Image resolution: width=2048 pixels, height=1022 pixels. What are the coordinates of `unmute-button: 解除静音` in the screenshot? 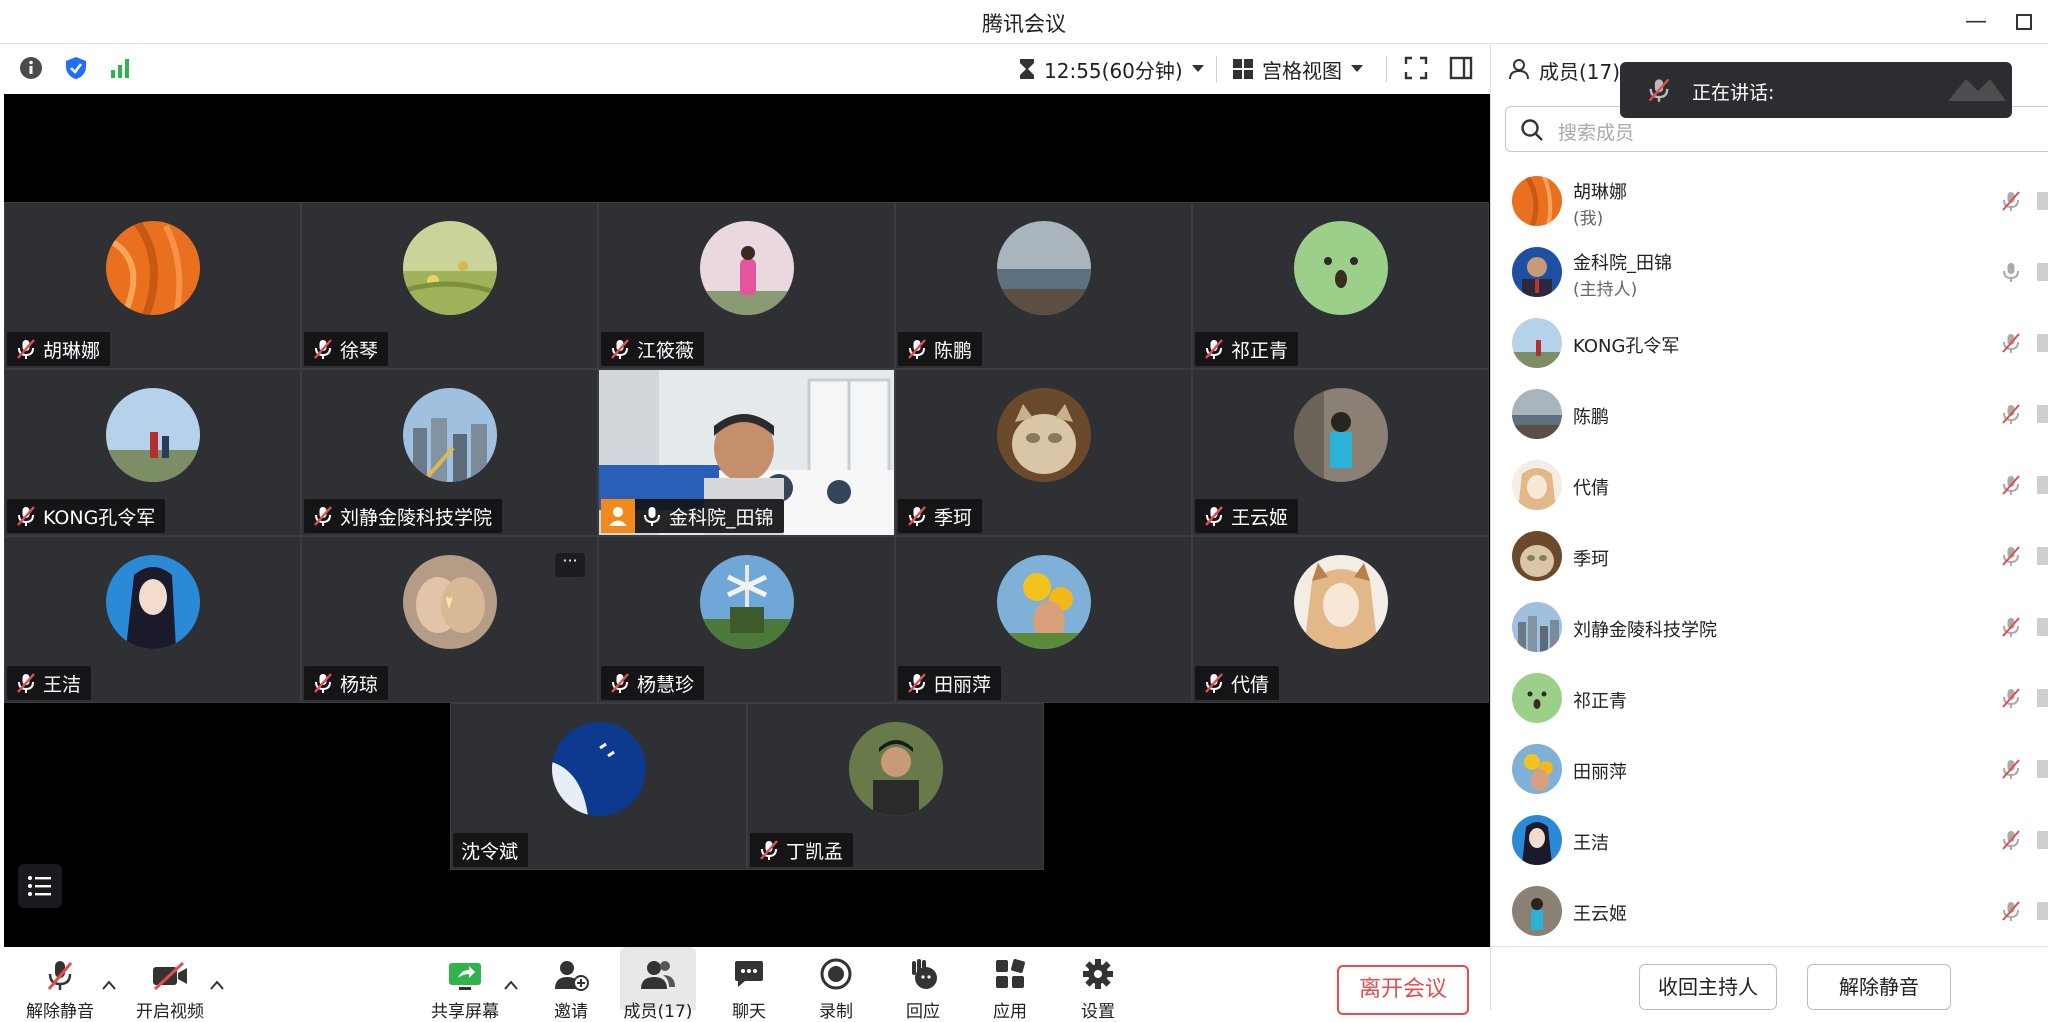 It's located at (60, 984).